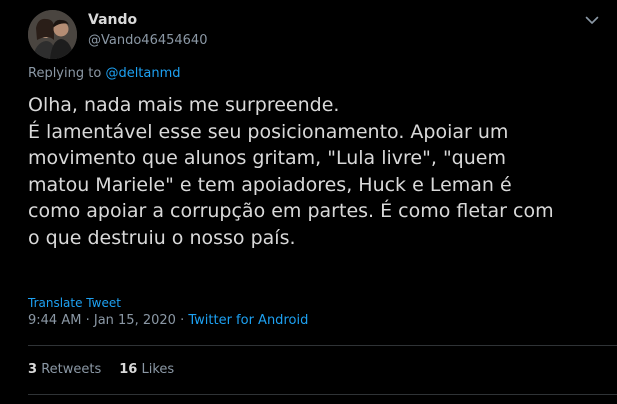 This screenshot has width=617, height=404. Describe the element at coordinates (147, 40) in the screenshot. I see `author-handle: @Vando46454640` at that location.